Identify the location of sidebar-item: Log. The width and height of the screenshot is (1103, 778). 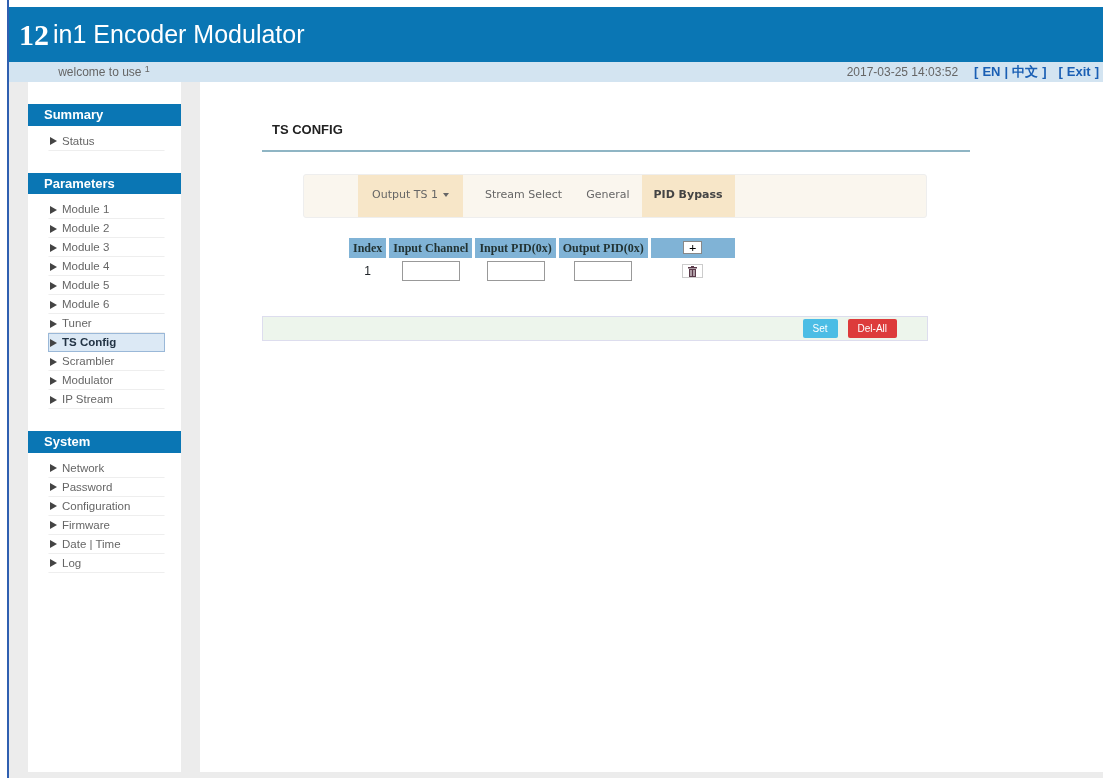
(106, 563).